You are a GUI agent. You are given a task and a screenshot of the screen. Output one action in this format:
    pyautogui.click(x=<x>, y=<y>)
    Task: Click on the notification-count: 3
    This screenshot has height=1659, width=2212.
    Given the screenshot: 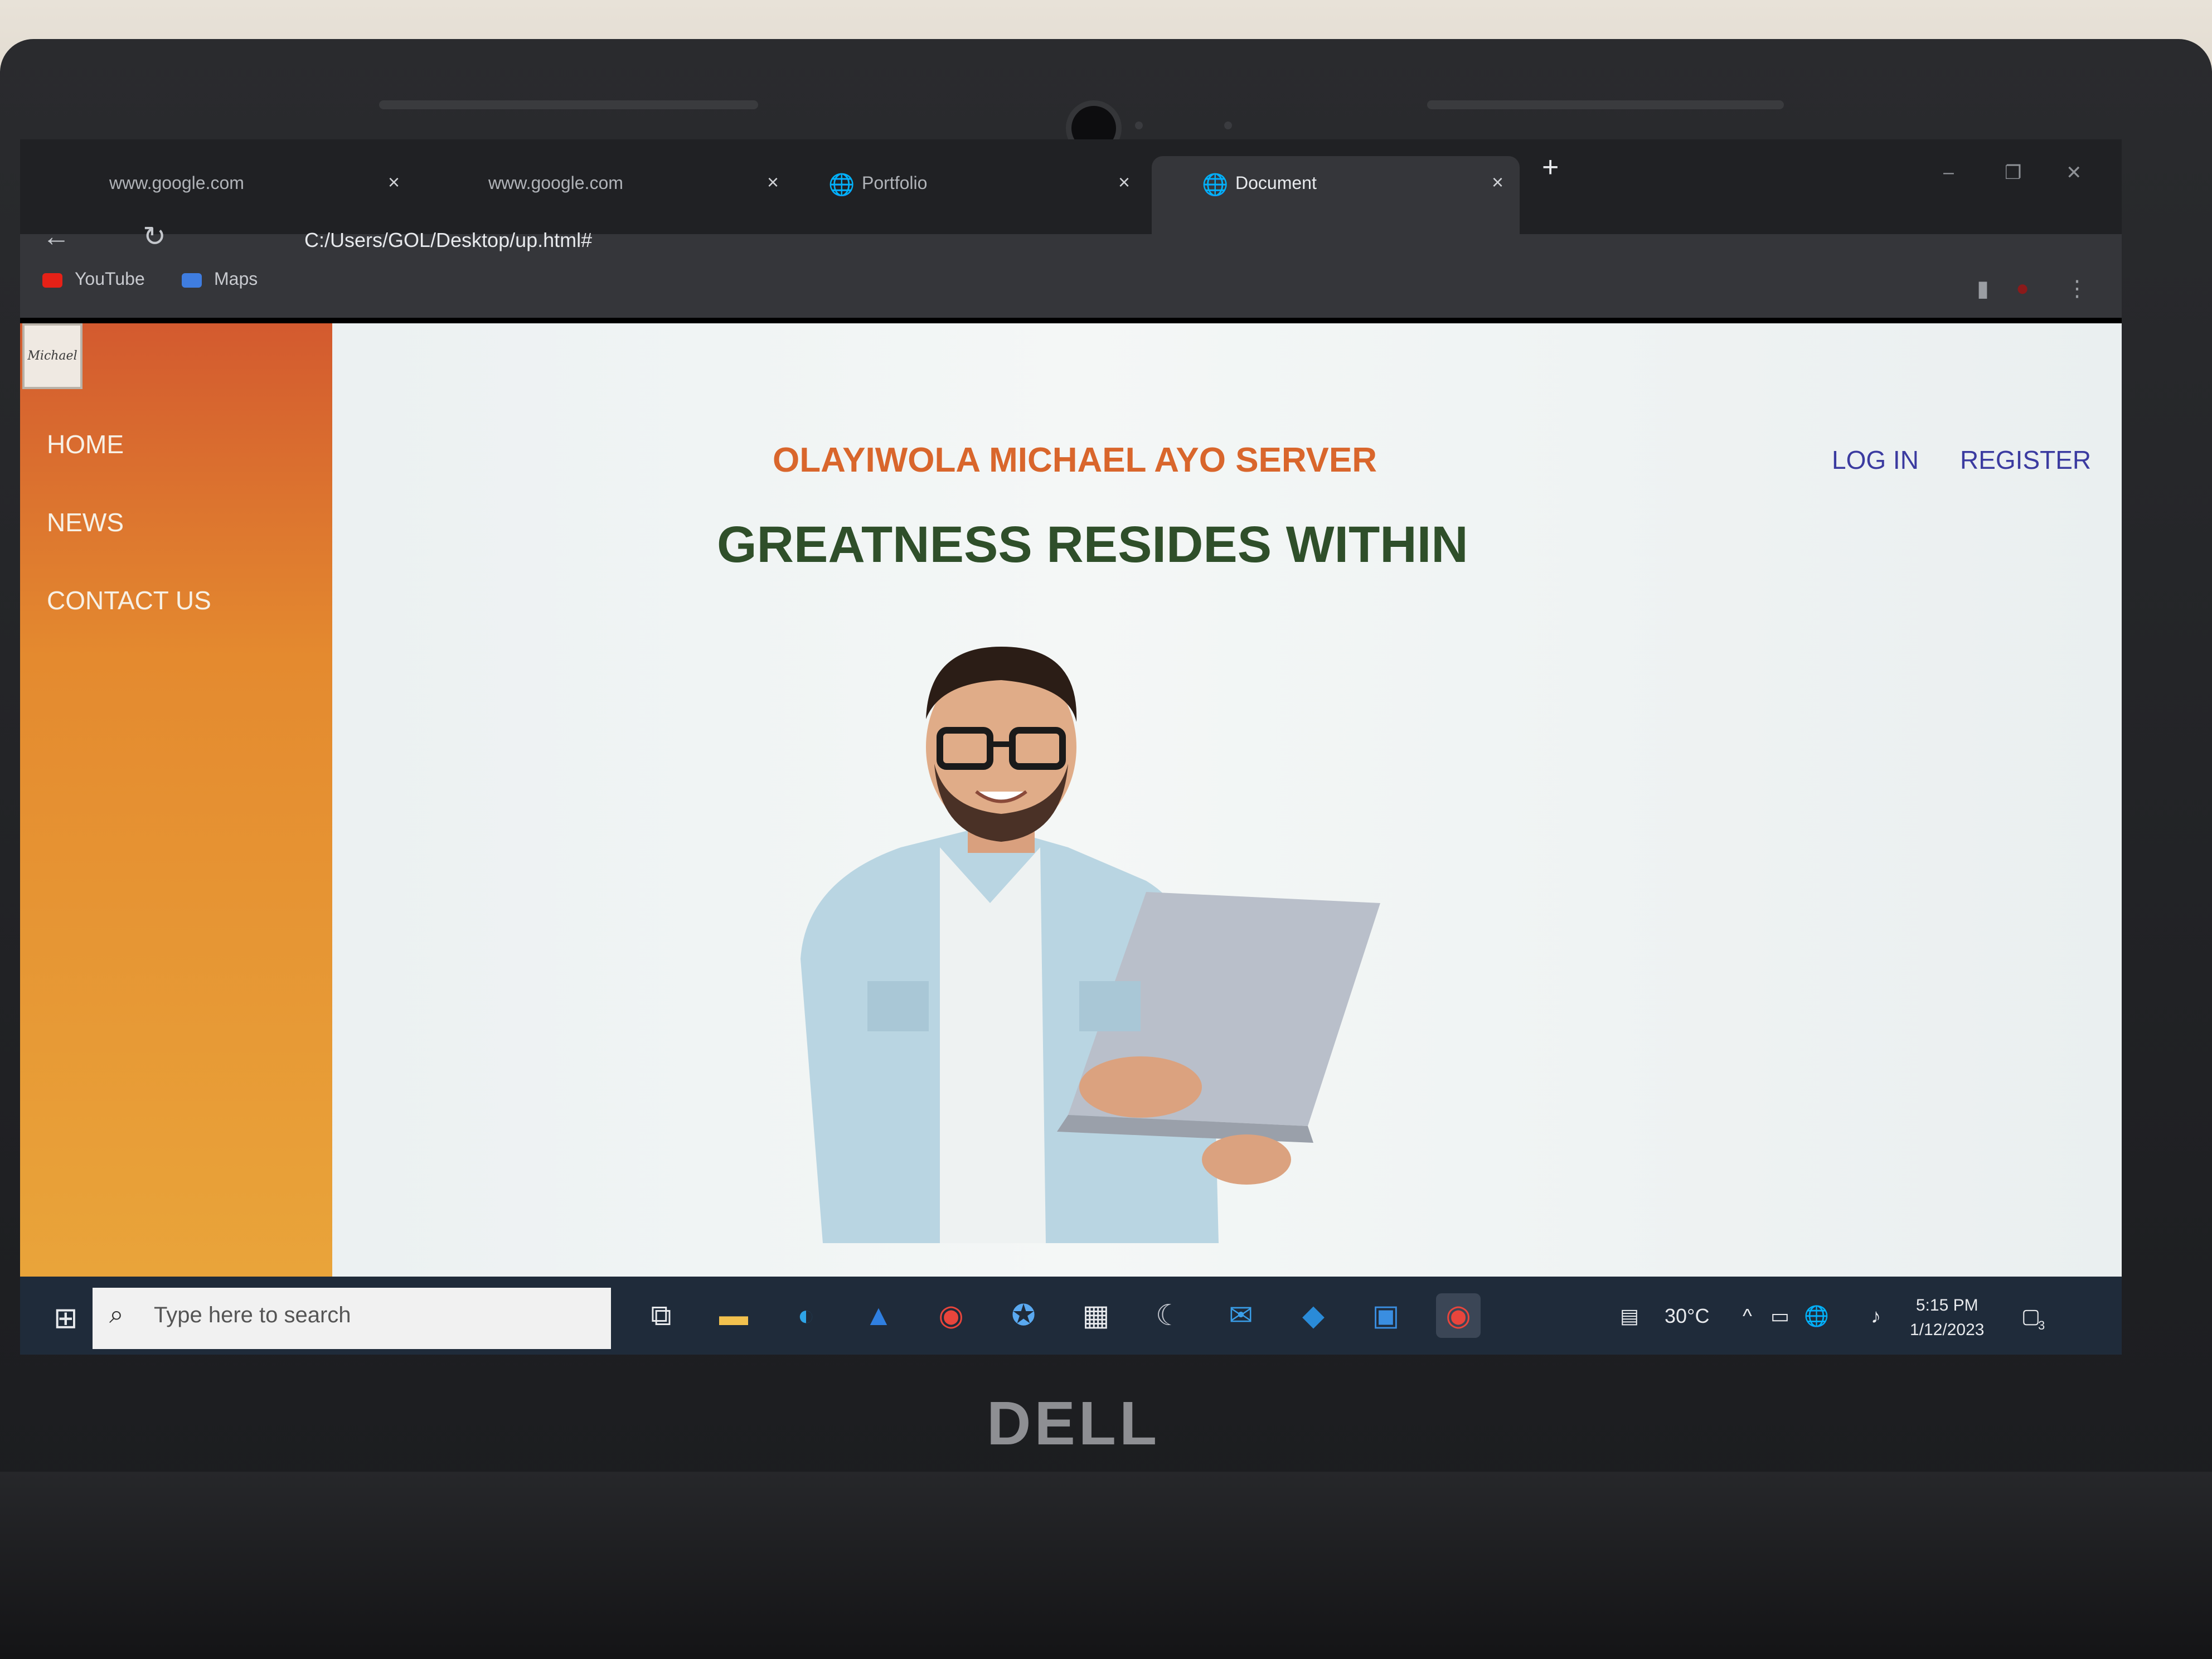 What is the action you would take?
    pyautogui.click(x=2041, y=1325)
    